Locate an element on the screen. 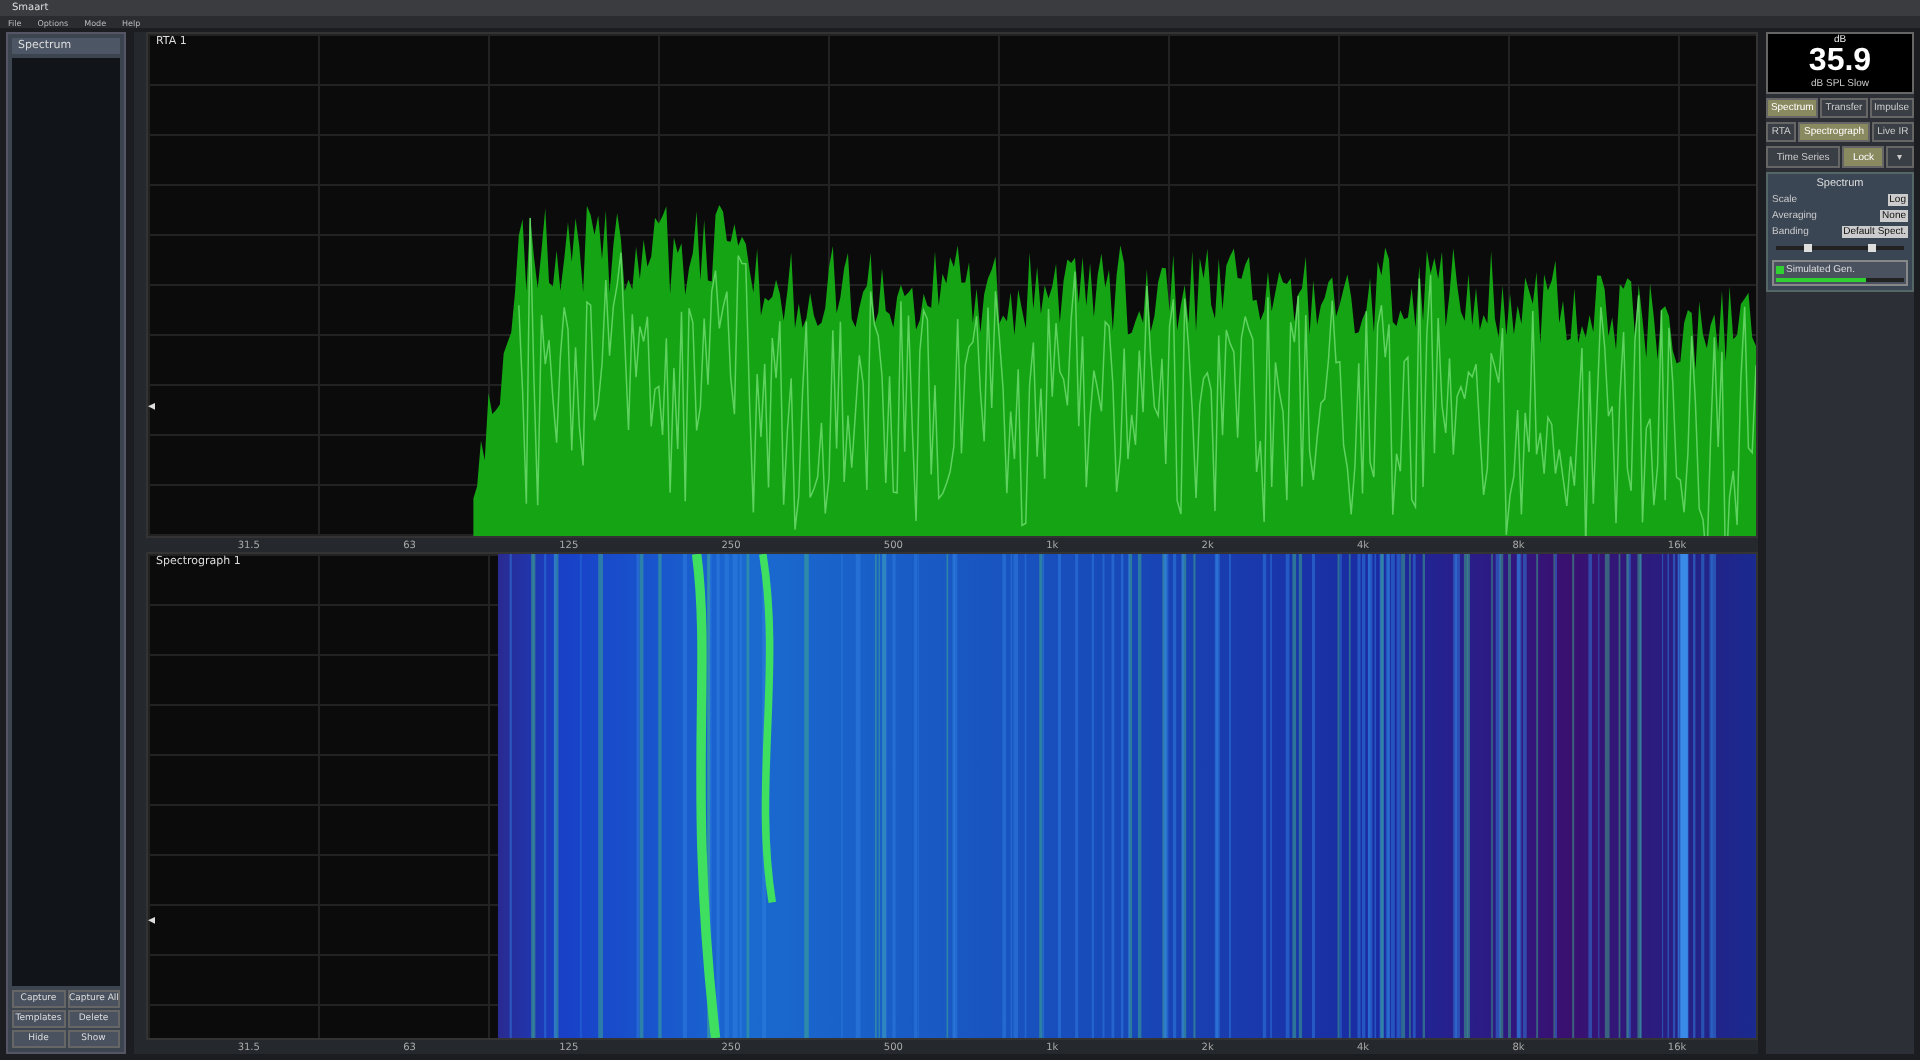  meter-reading: 35.9 is located at coordinates (1840, 62).